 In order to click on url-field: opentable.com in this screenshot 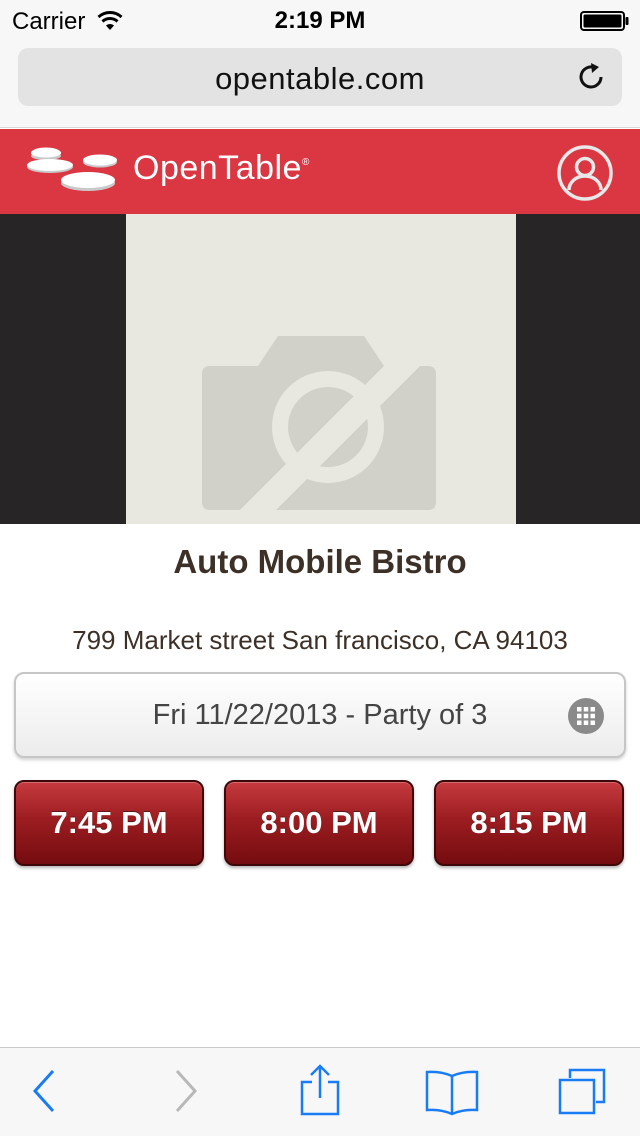, I will do `click(320, 77)`.